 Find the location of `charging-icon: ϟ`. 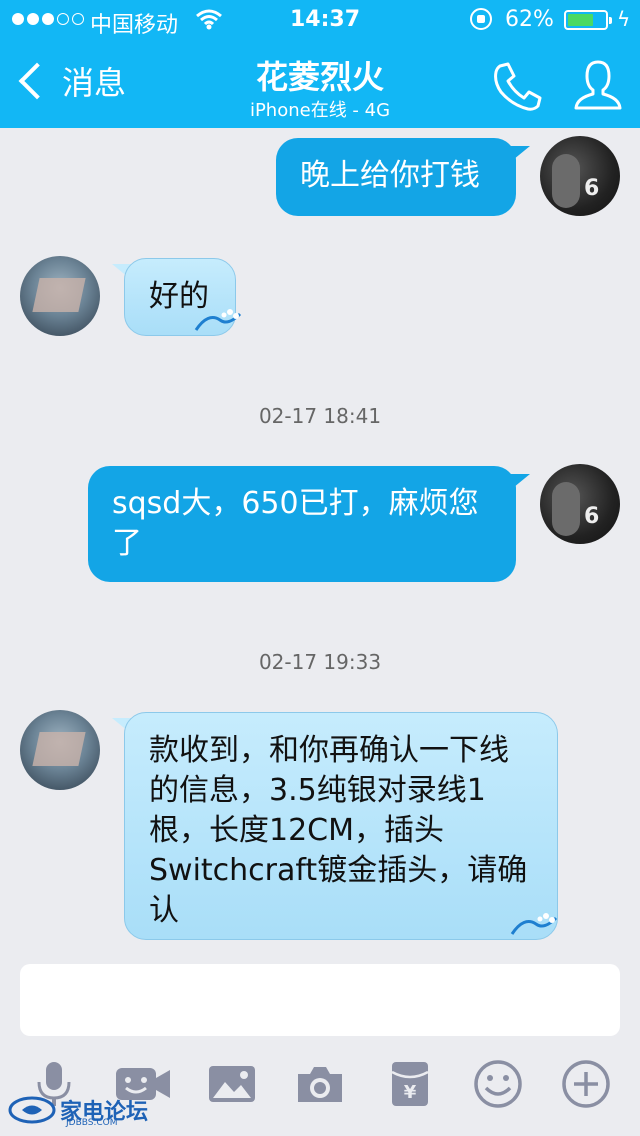

charging-icon: ϟ is located at coordinates (624, 19).